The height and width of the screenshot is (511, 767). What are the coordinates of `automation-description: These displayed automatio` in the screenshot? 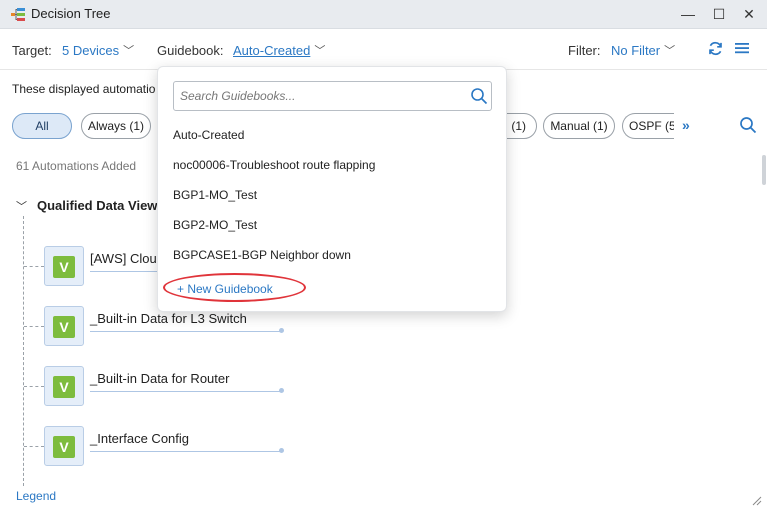 It's located at (84, 89).